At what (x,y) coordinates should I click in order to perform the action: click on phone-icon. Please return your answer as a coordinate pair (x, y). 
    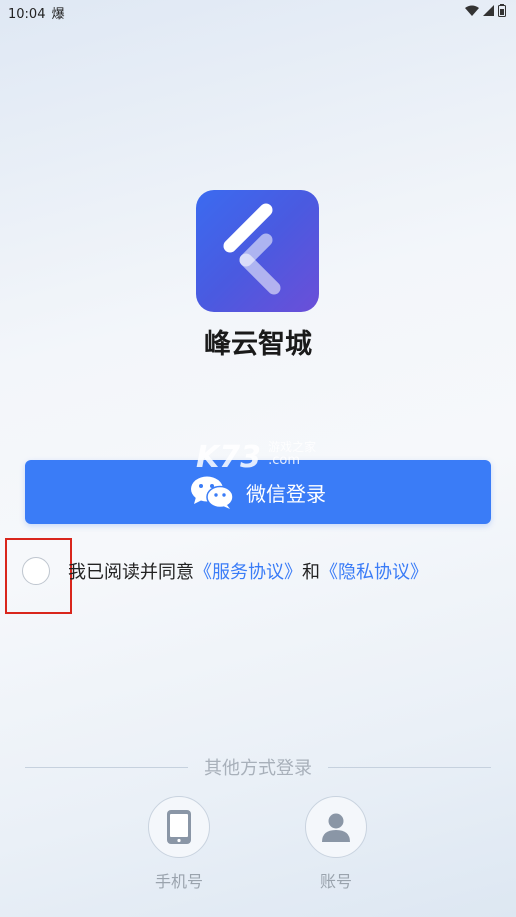
    Looking at the image, I should click on (179, 827).